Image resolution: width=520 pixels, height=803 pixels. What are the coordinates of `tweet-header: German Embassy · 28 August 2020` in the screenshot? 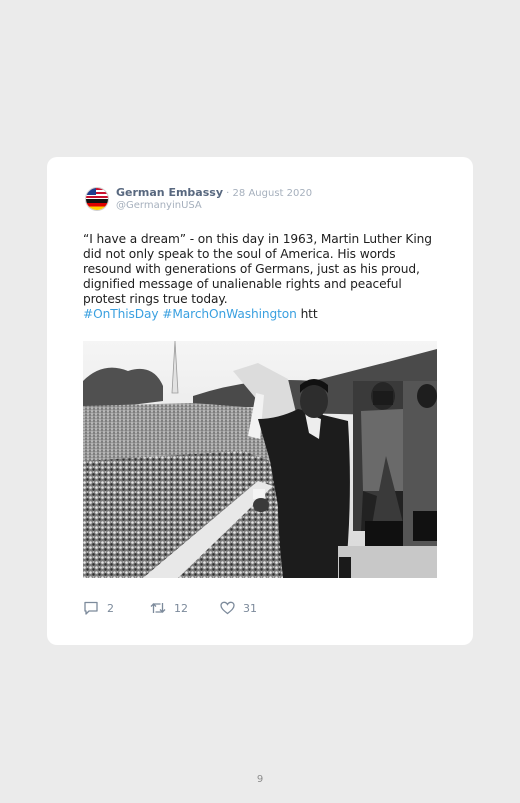 It's located at (214, 192).